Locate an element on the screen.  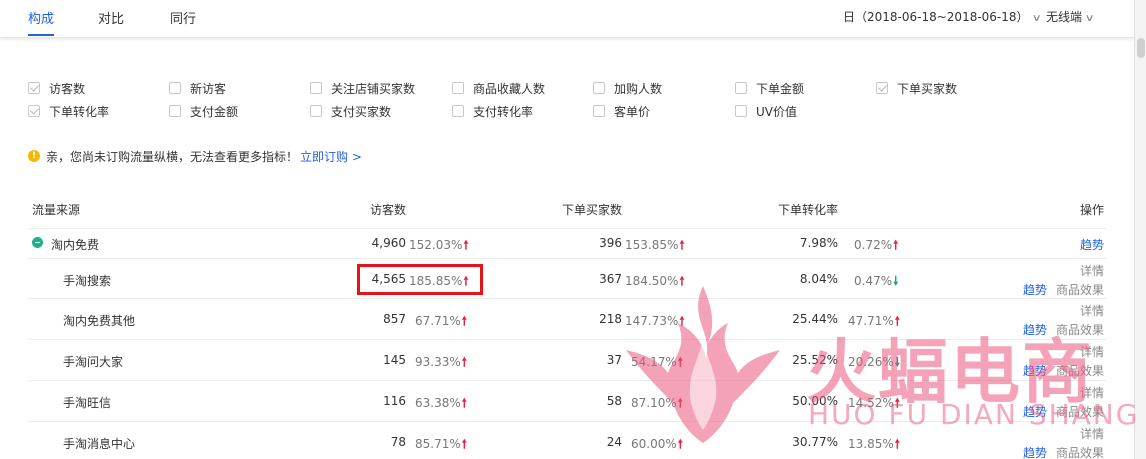
visitors-change: 93.33%🠕 is located at coordinates (441, 362).